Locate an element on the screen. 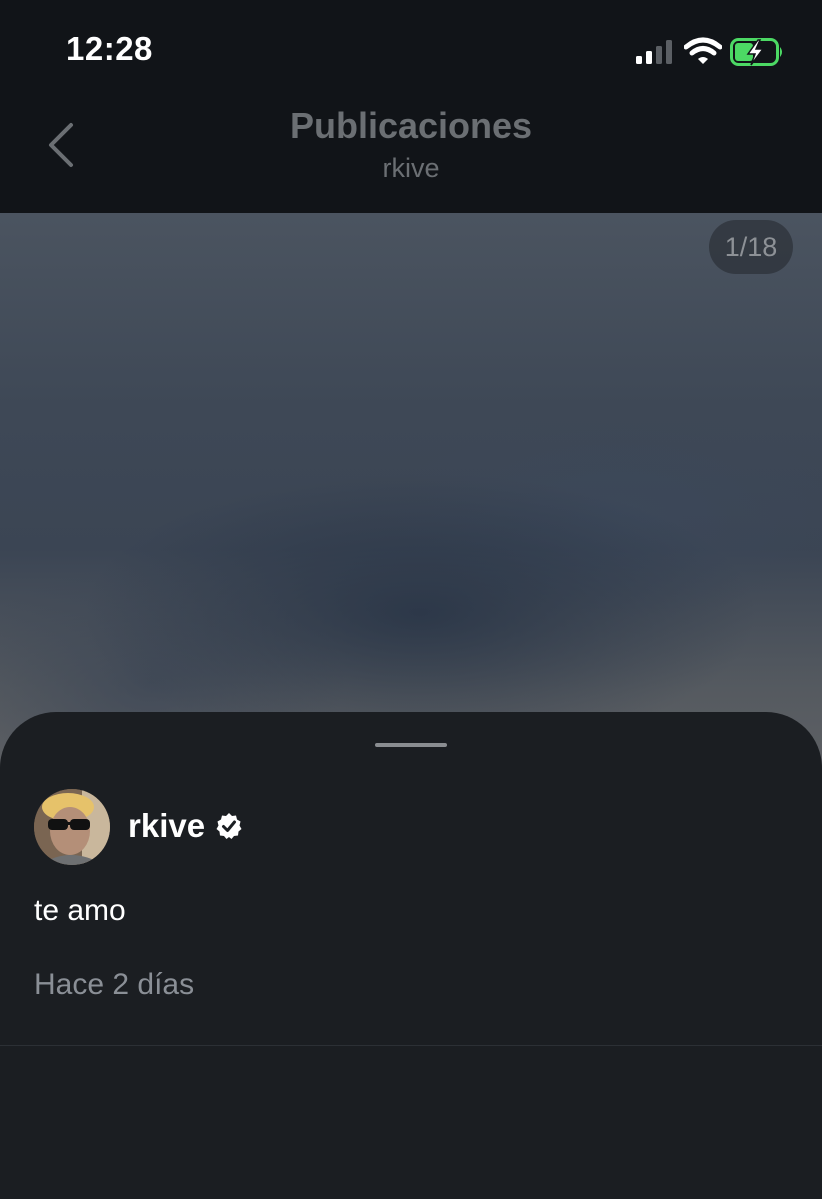  battery-charging-icon is located at coordinates (756, 52).